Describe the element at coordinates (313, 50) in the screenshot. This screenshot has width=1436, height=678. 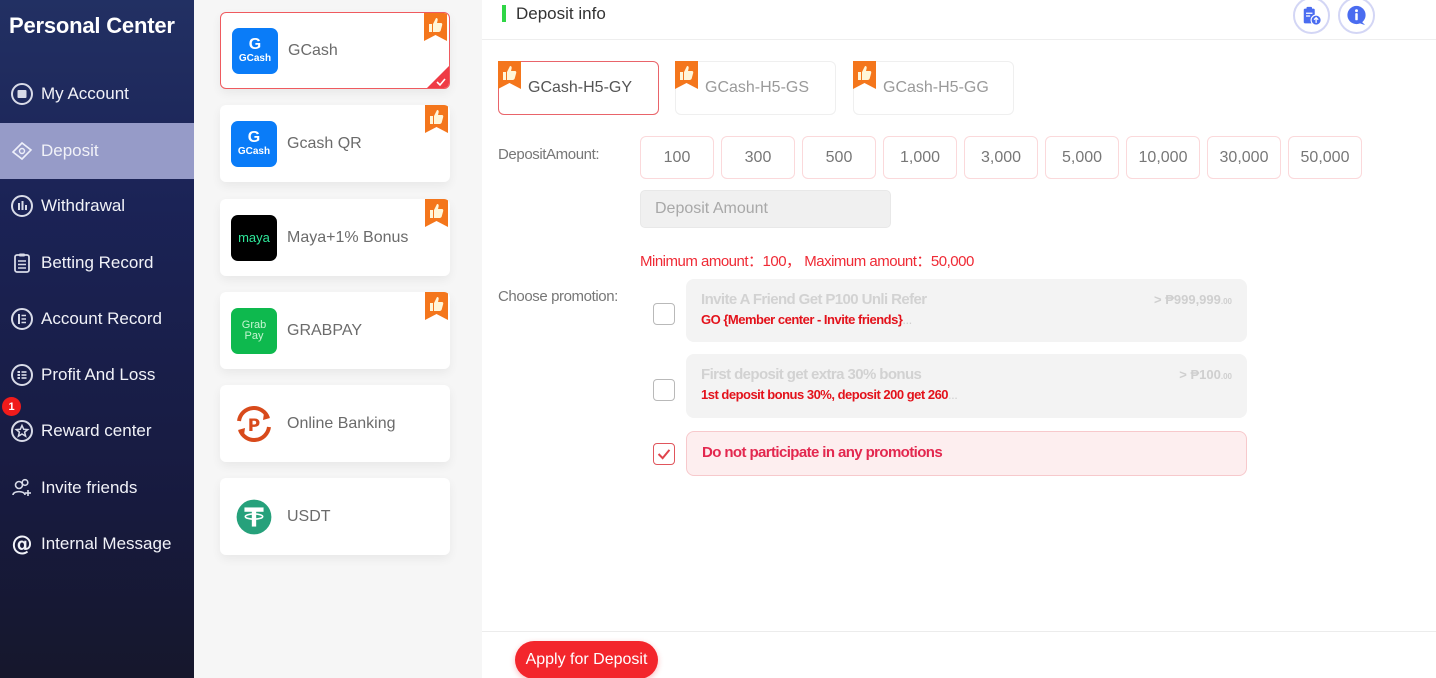
I see `method-name: GCash` at that location.